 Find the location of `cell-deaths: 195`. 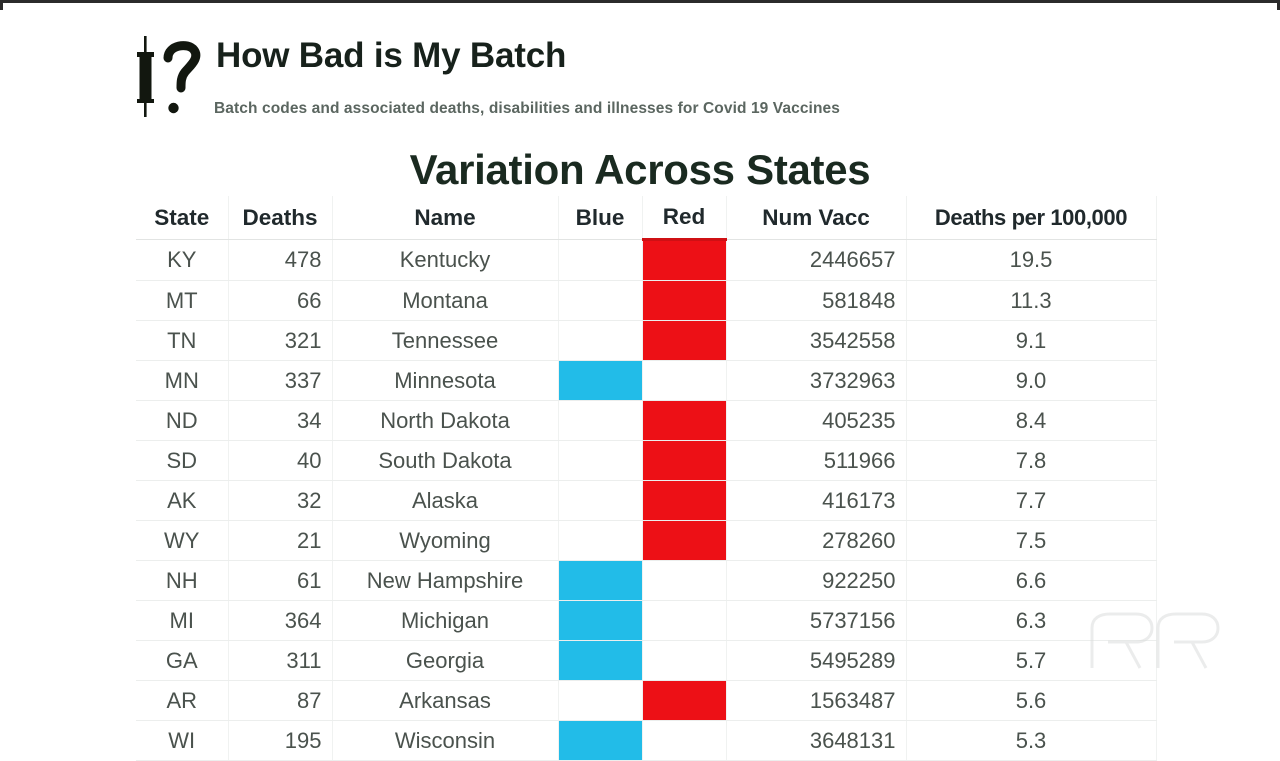

cell-deaths: 195 is located at coordinates (280, 740).